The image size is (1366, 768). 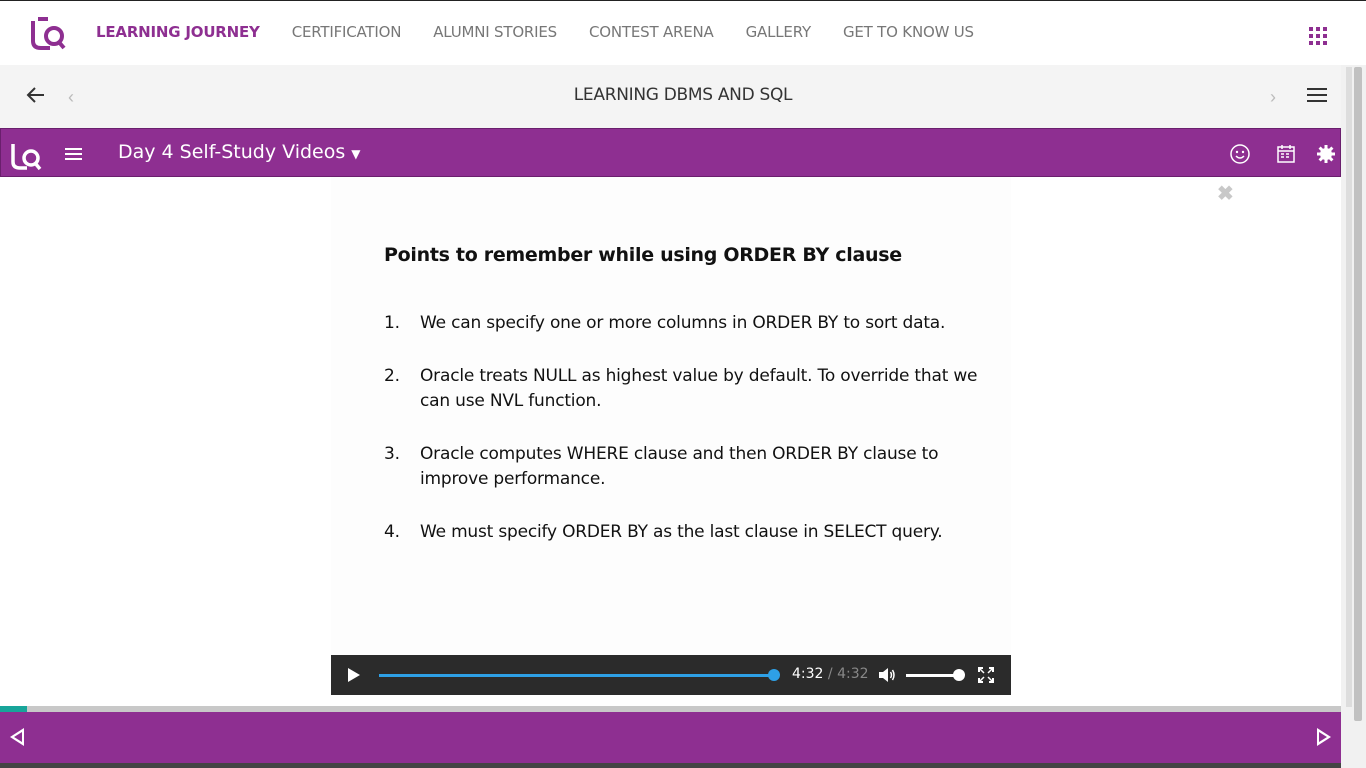 What do you see at coordinates (931, 675) in the screenshot?
I see `volume-slider` at bounding box center [931, 675].